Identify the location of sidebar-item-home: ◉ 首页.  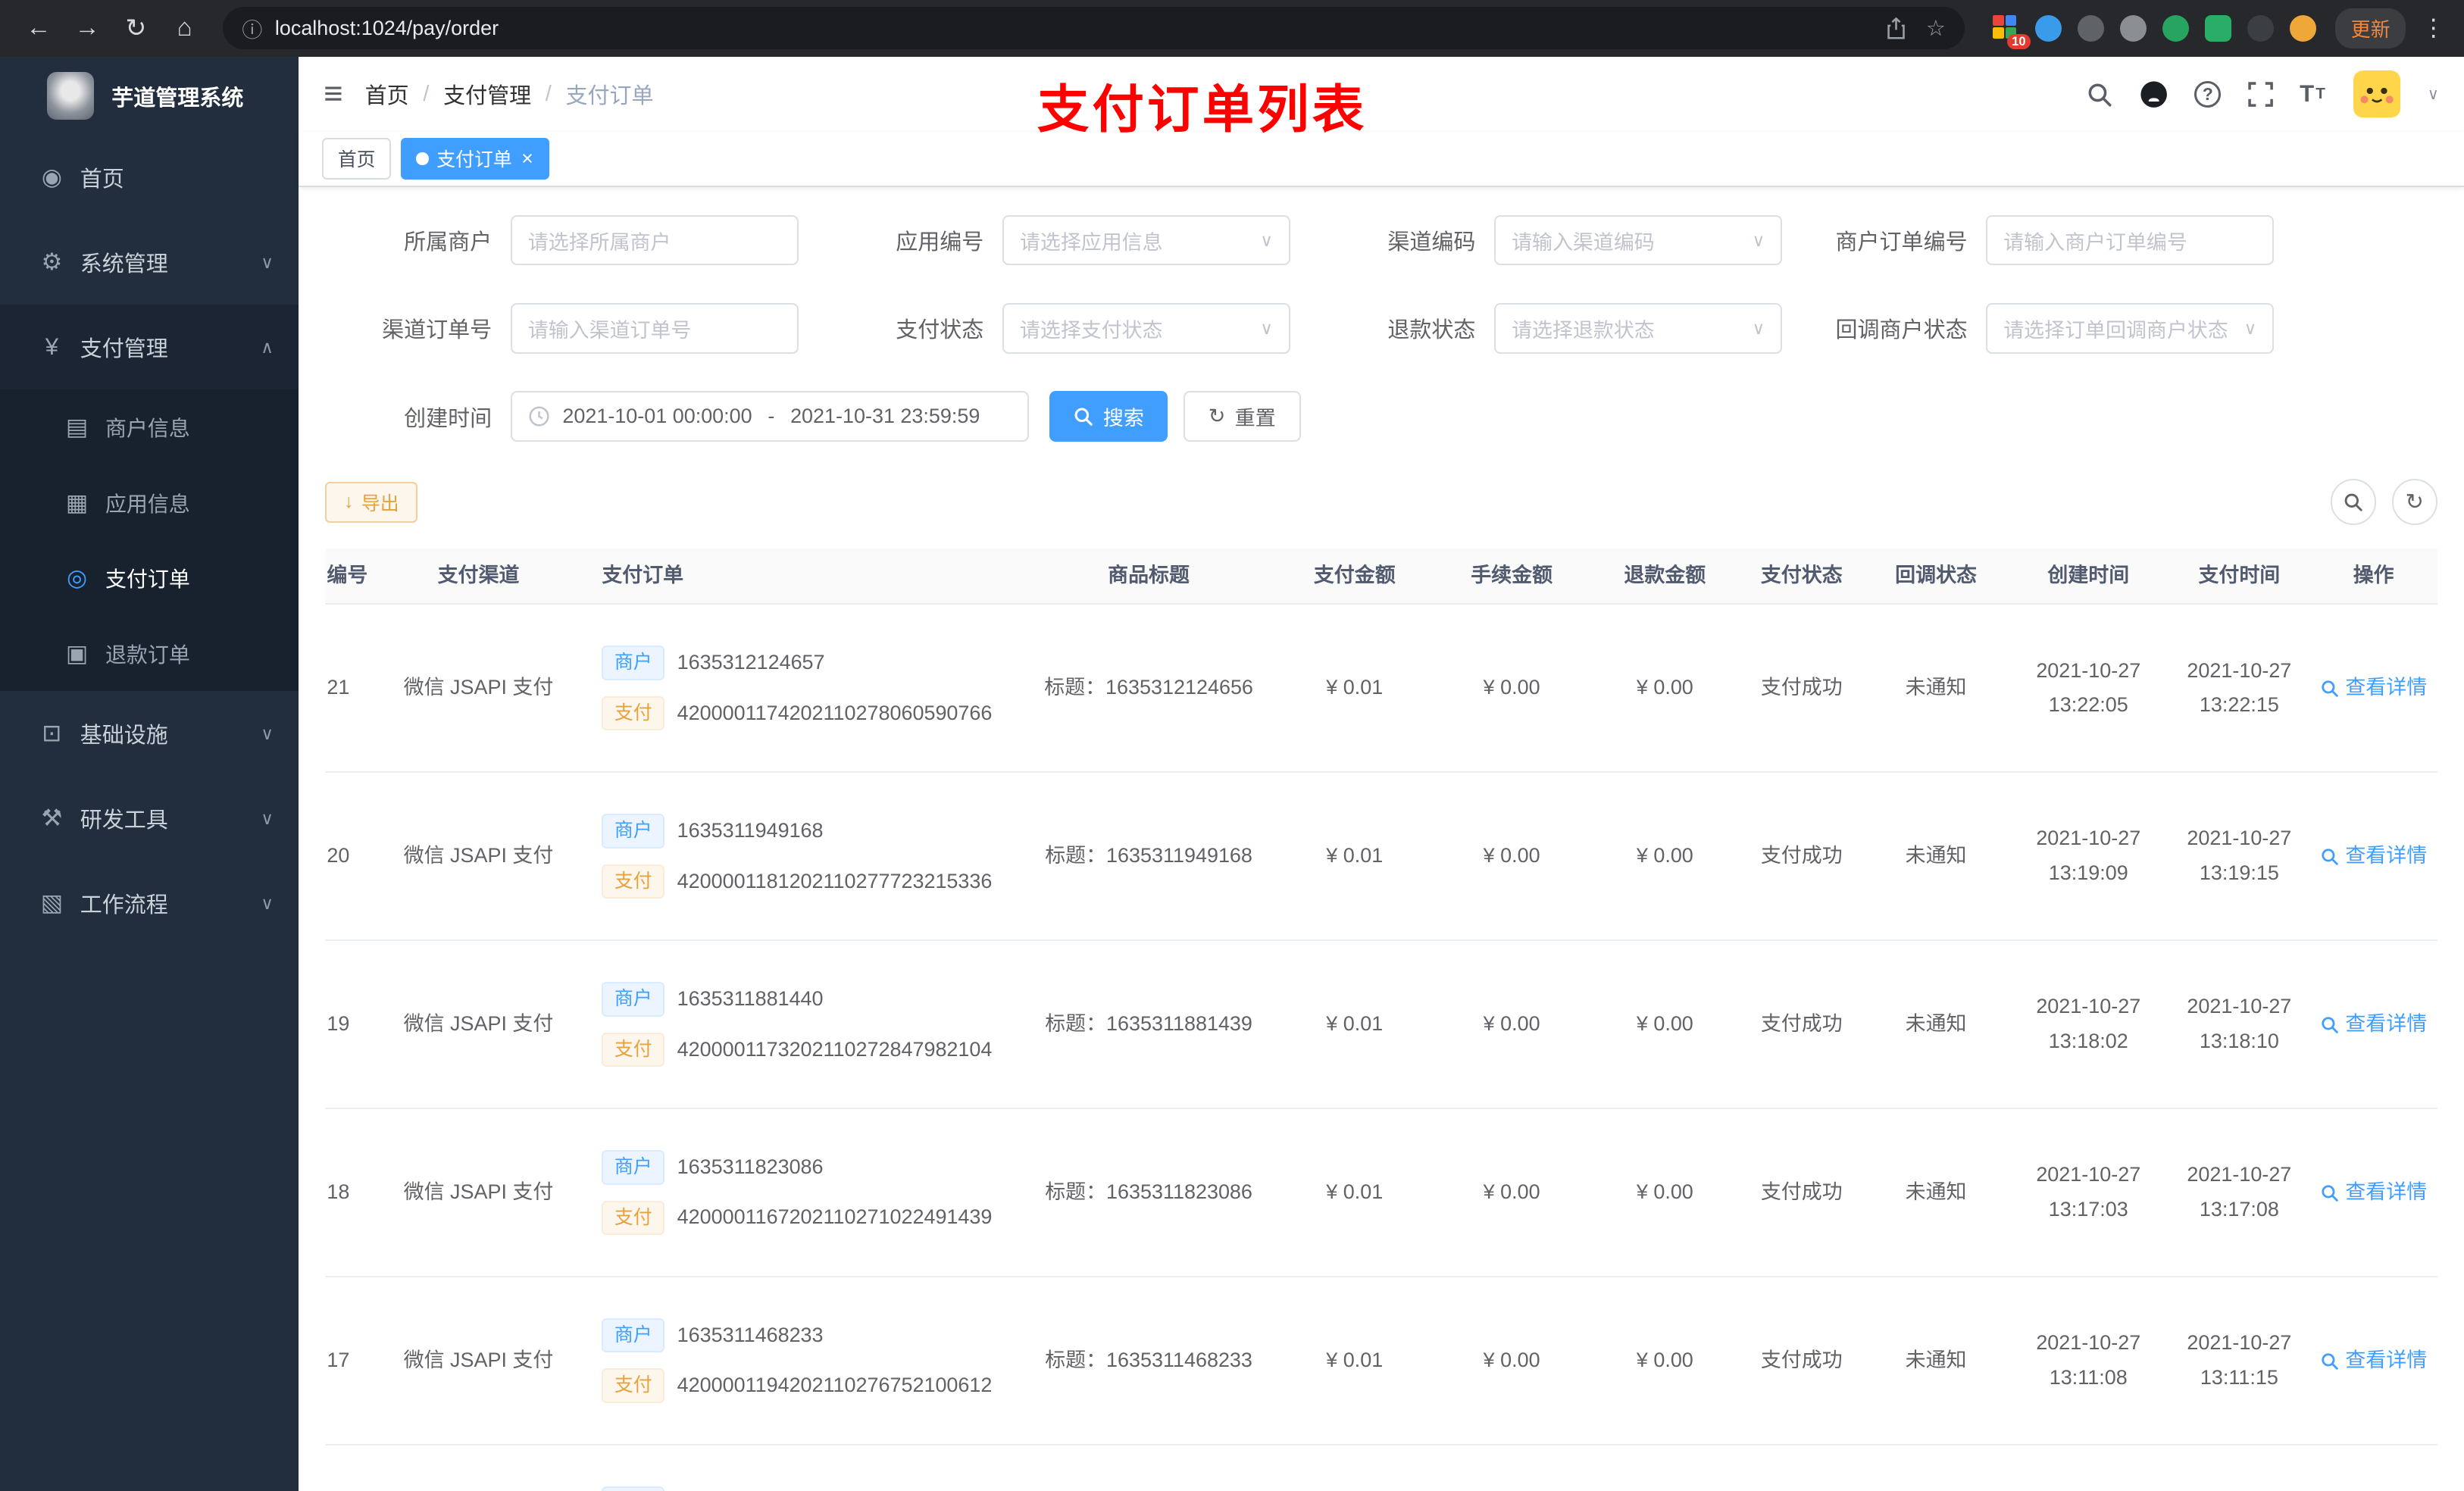
(149, 177).